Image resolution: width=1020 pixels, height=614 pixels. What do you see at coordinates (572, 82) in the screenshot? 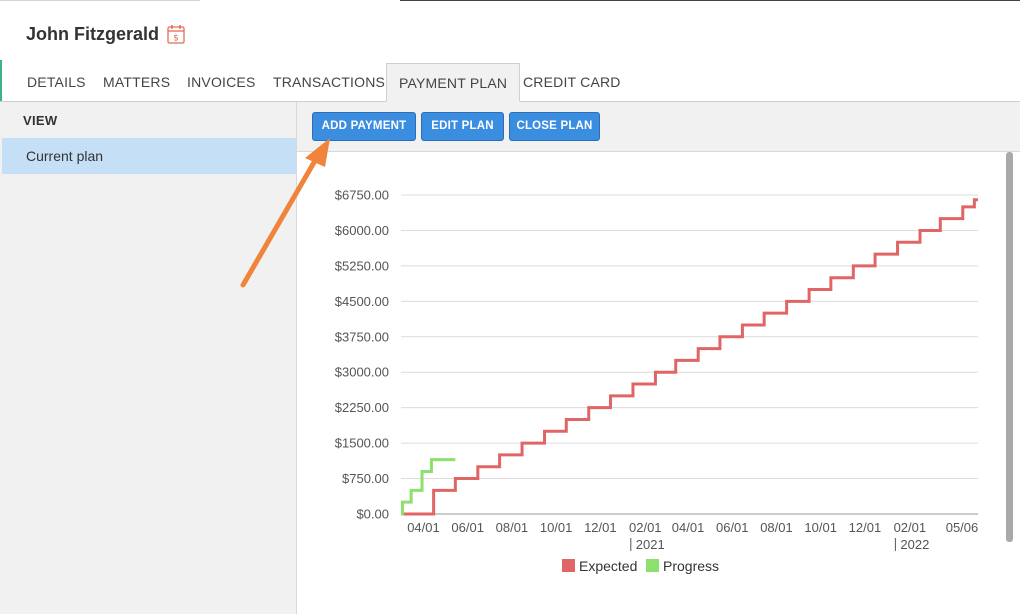
I see `tab-credit-card: CREDIT CARD` at bounding box center [572, 82].